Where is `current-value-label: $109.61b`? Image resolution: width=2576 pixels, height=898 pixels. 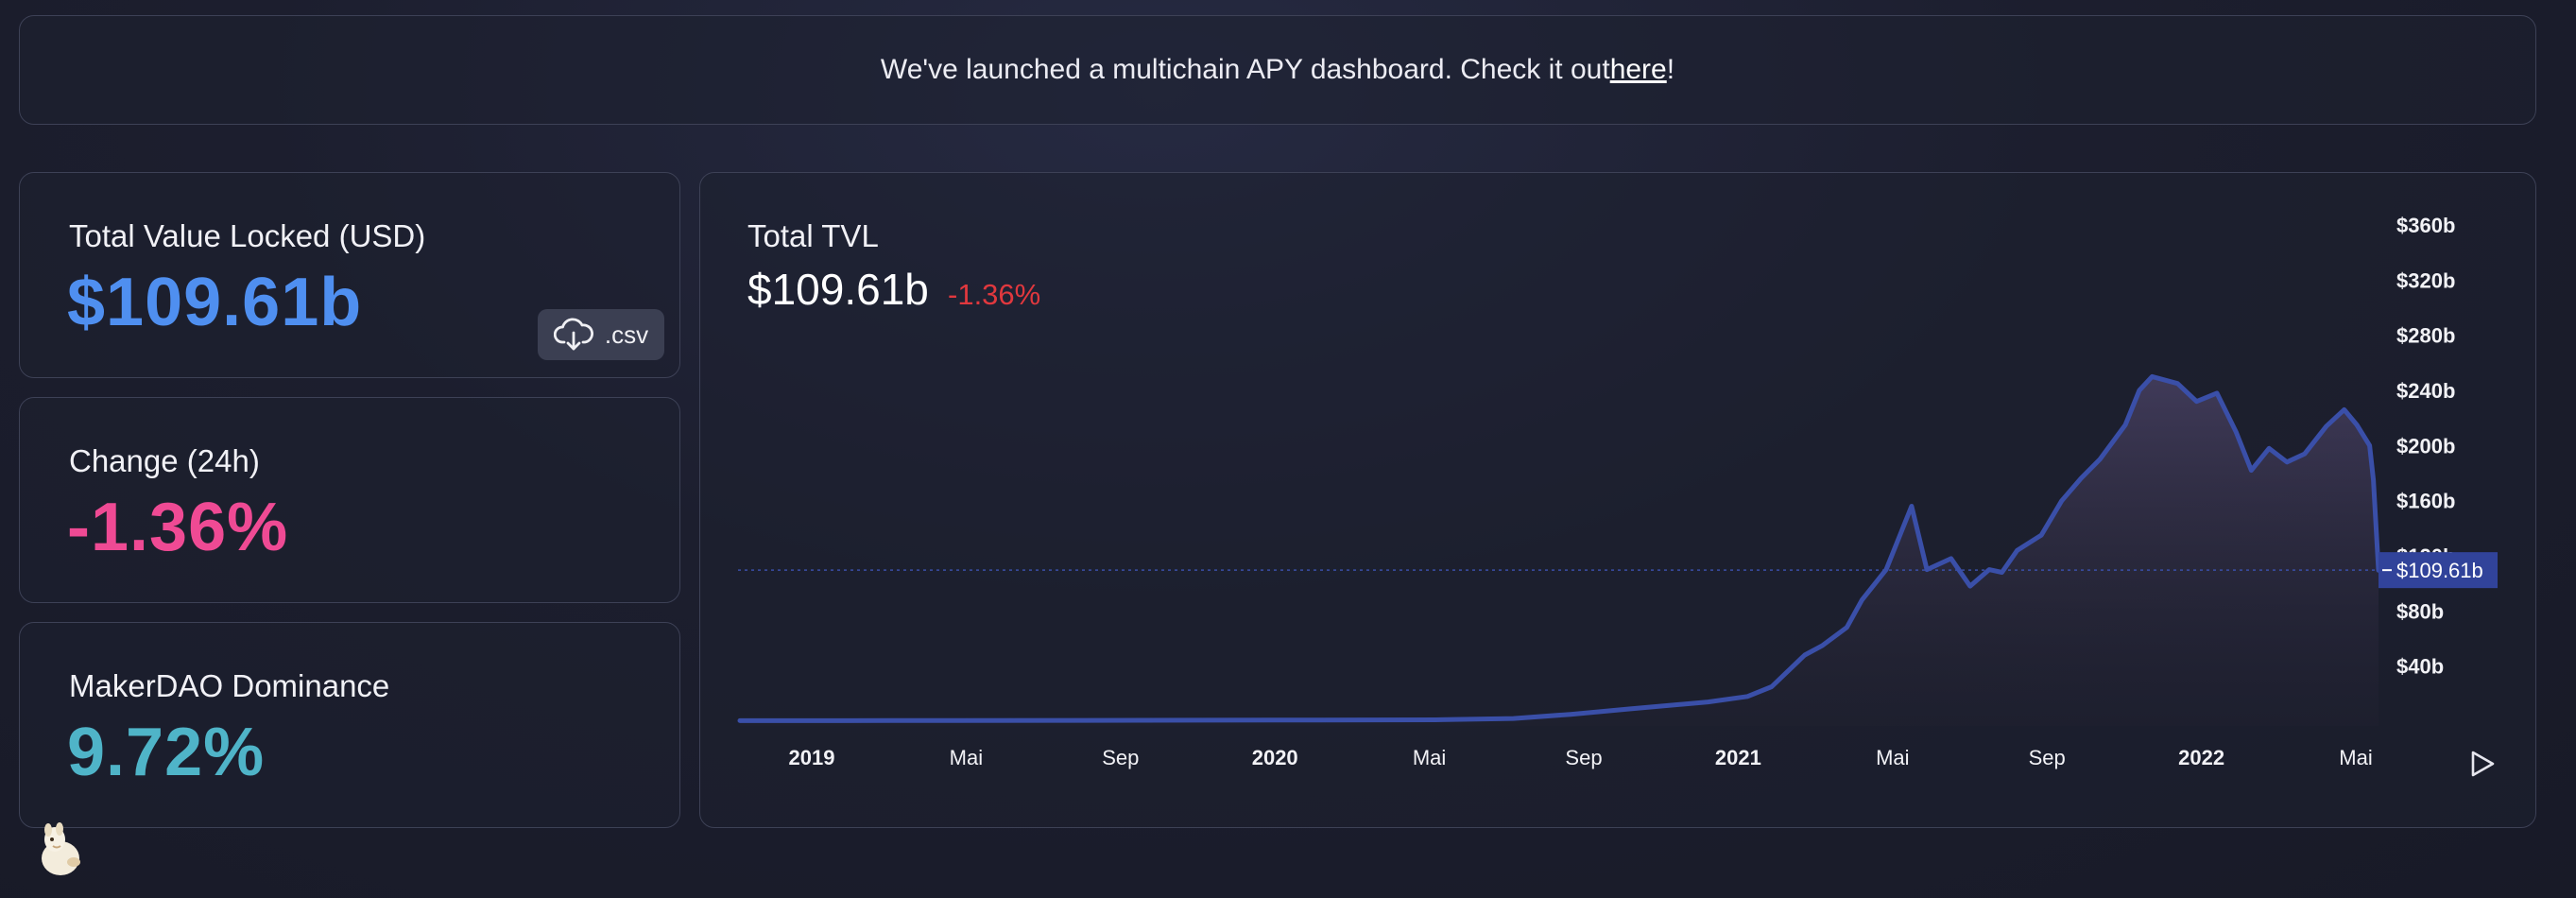 current-value-label: $109.61b is located at coordinates (2439, 570).